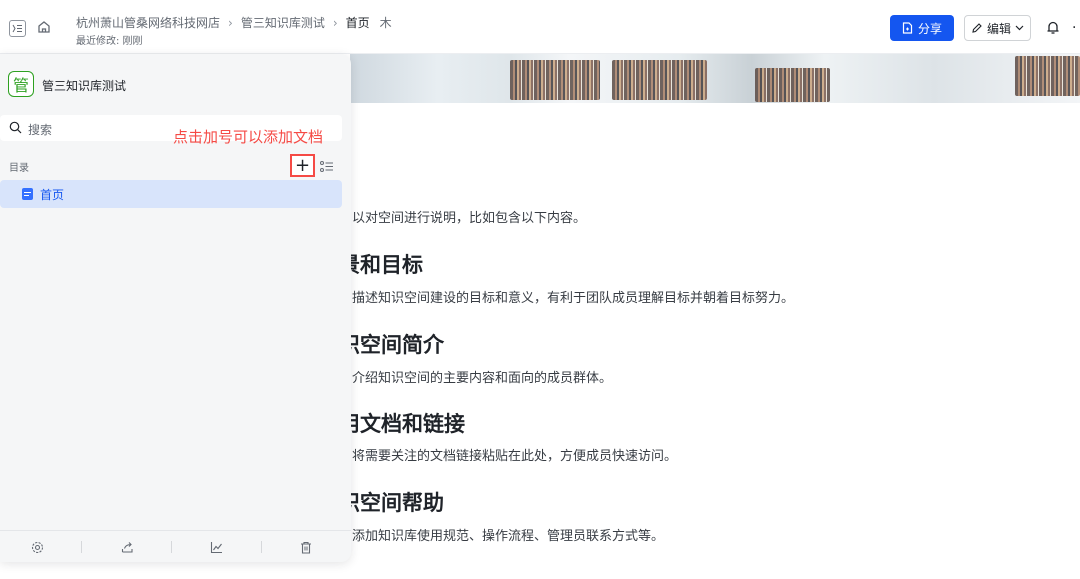  I want to click on list-options-icon, so click(327, 167).